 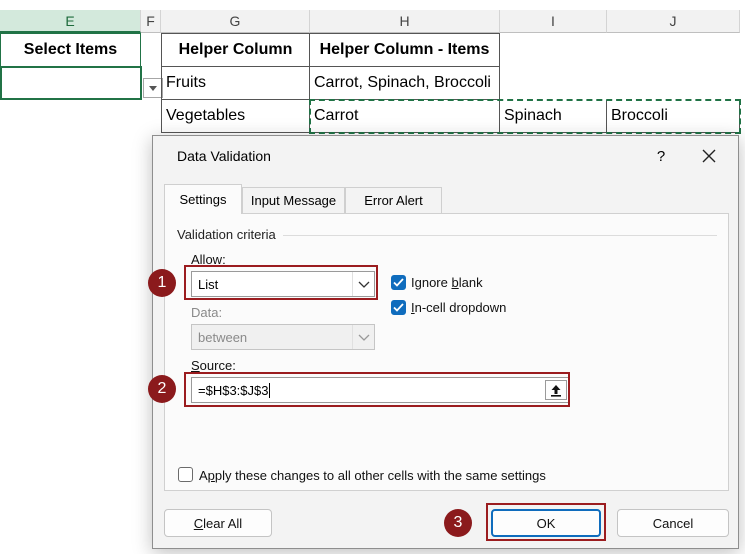 I want to click on dropdown-arrow-icon, so click(x=153, y=88).